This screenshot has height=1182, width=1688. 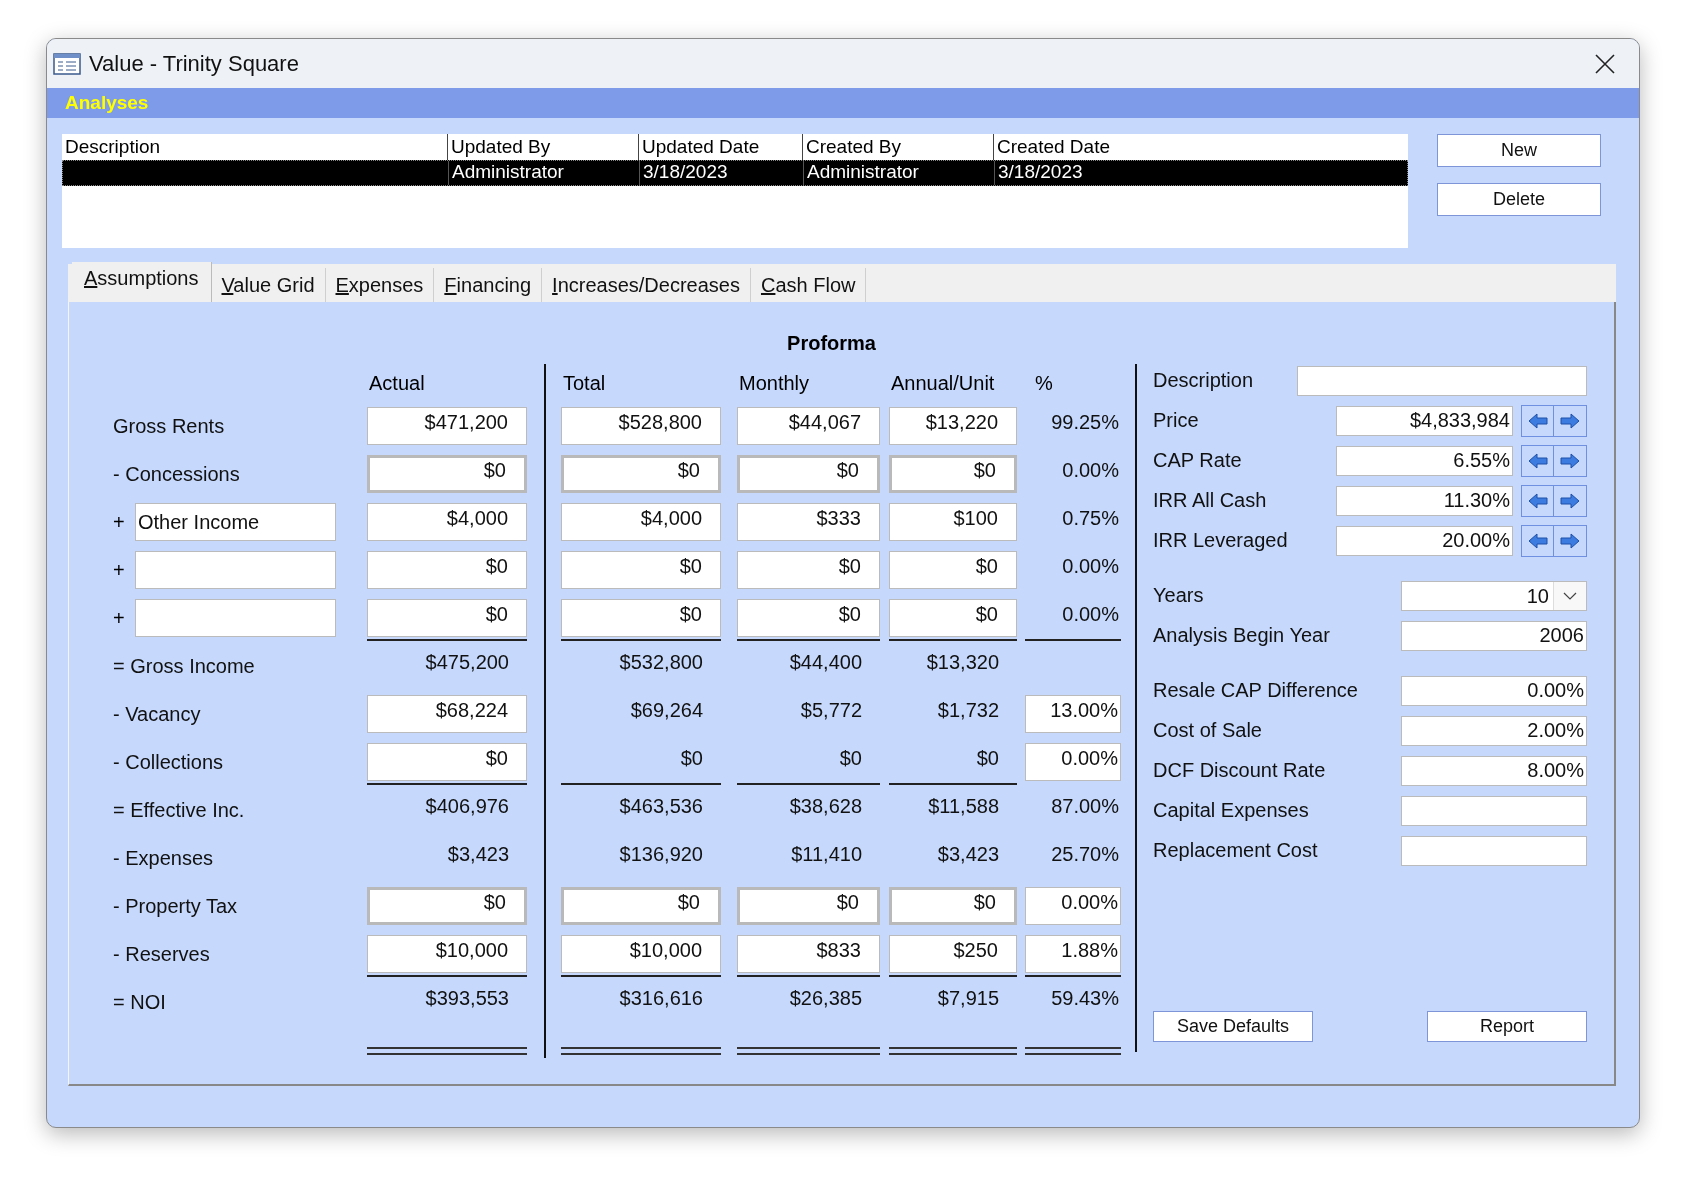 I want to click on close-icon, so click(x=1605, y=63).